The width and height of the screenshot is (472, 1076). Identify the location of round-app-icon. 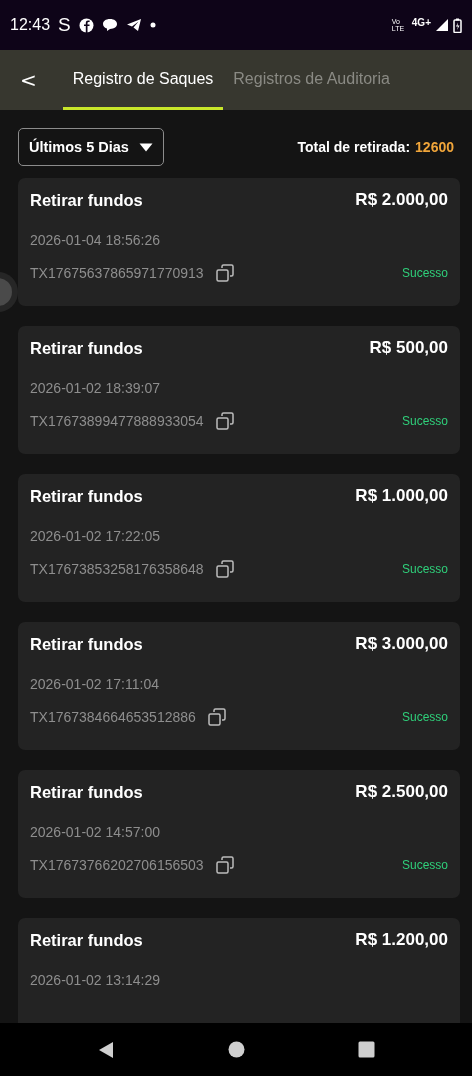
(86, 25).